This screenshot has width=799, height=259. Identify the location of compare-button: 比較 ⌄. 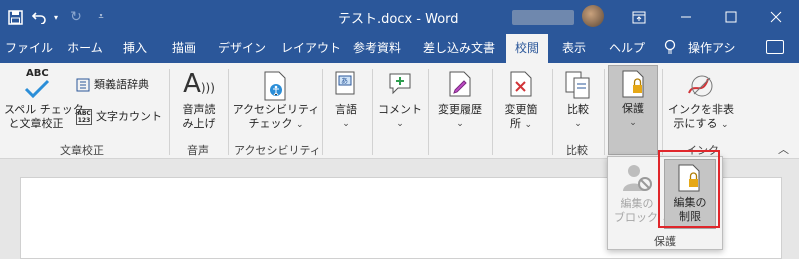
(578, 99).